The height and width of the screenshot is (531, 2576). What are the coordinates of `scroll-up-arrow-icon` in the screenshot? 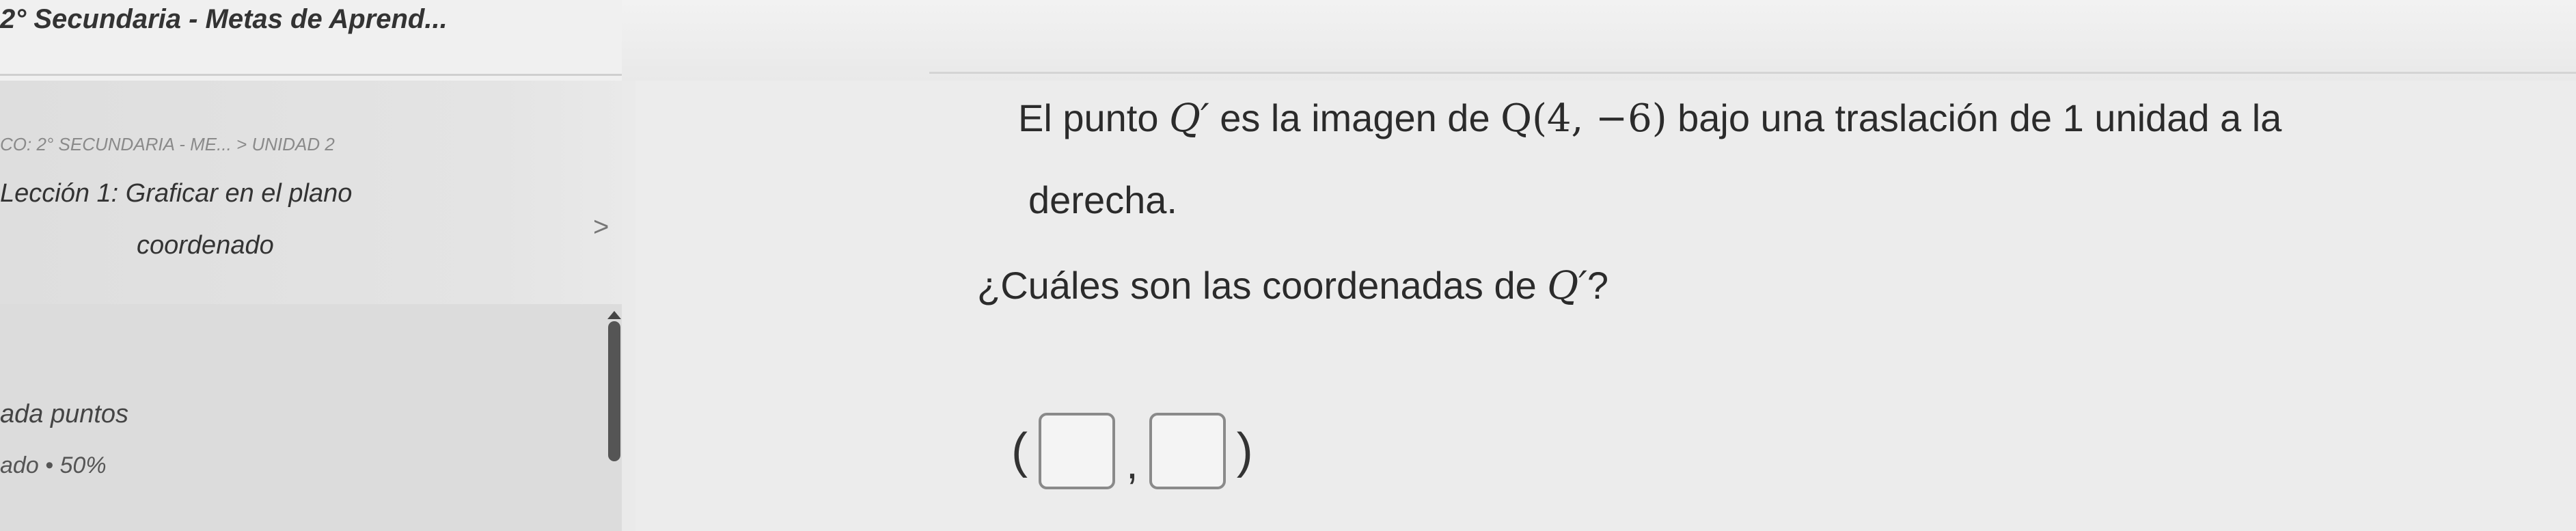 It's located at (614, 315).